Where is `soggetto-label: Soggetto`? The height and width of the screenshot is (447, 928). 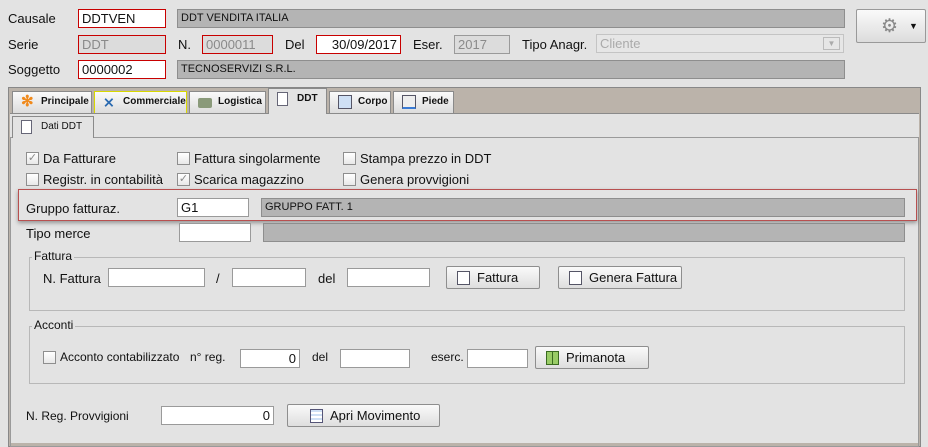
soggetto-label: Soggetto is located at coordinates (34, 69).